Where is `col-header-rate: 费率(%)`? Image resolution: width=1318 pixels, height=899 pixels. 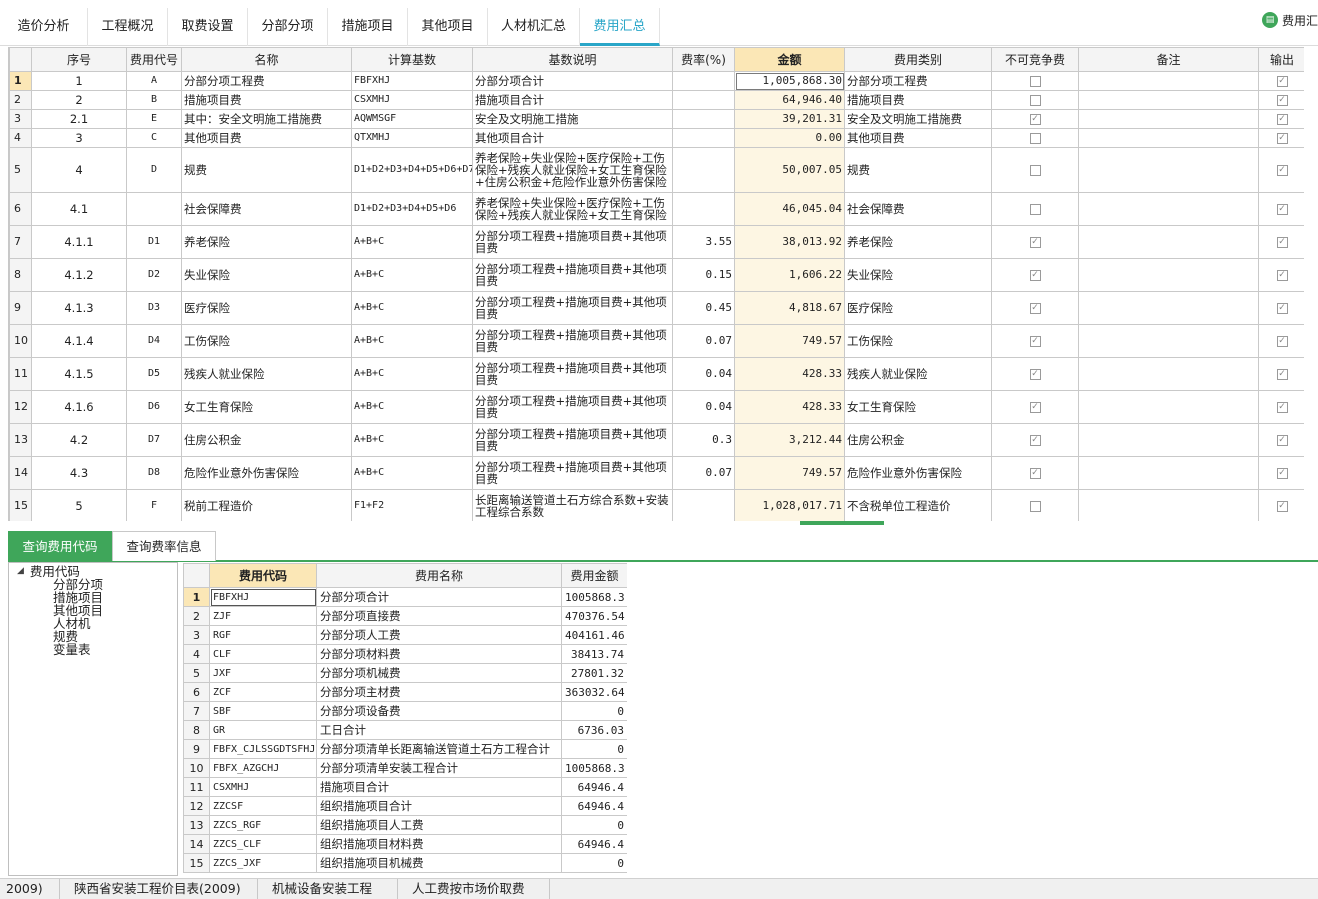 col-header-rate: 费率(%) is located at coordinates (703, 59).